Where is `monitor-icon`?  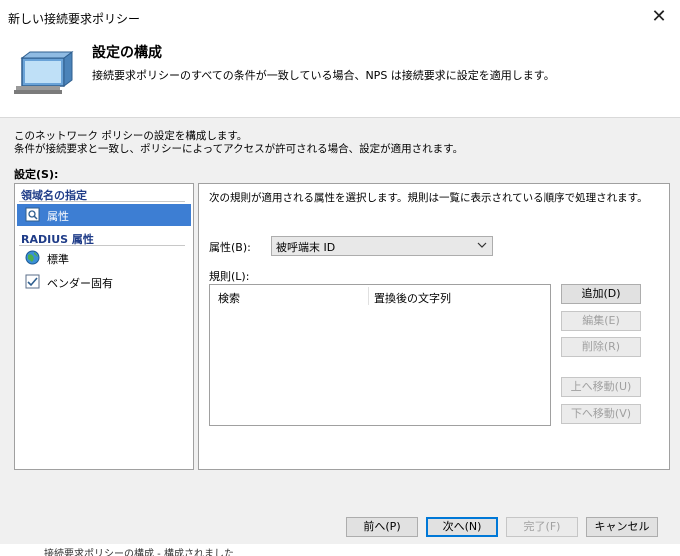 monitor-icon is located at coordinates (44, 72).